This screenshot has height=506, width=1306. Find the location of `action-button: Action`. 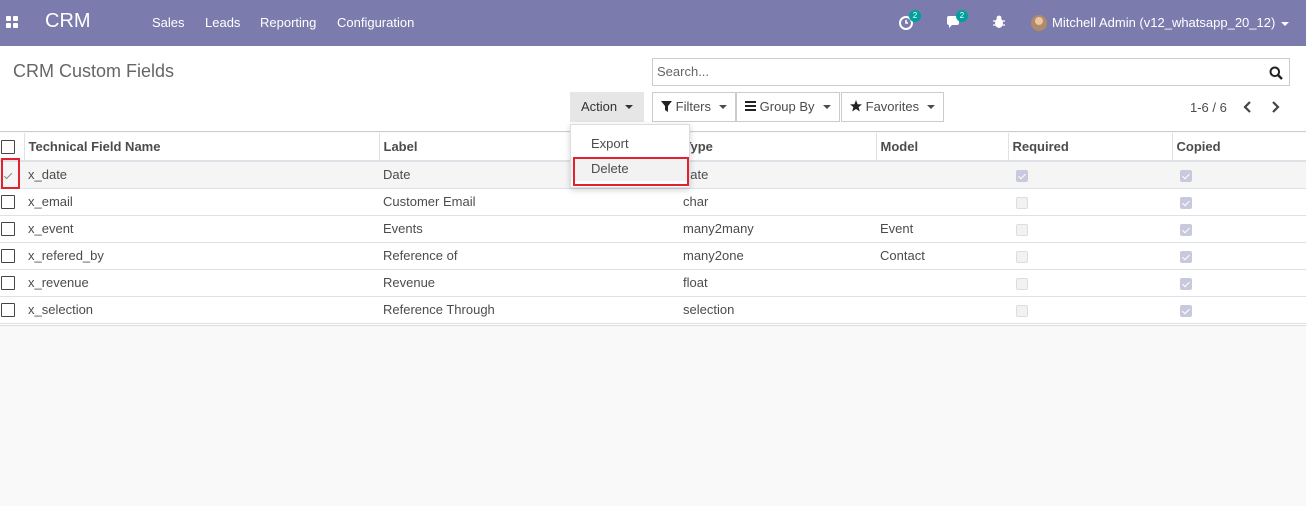

action-button: Action is located at coordinates (607, 107).